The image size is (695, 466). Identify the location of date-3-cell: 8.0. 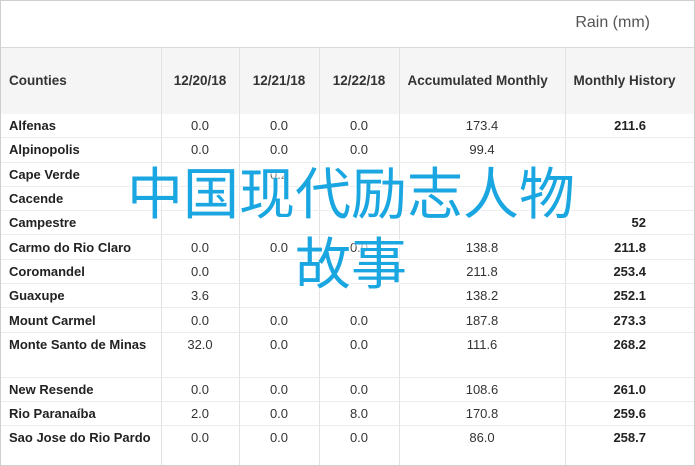
(359, 414).